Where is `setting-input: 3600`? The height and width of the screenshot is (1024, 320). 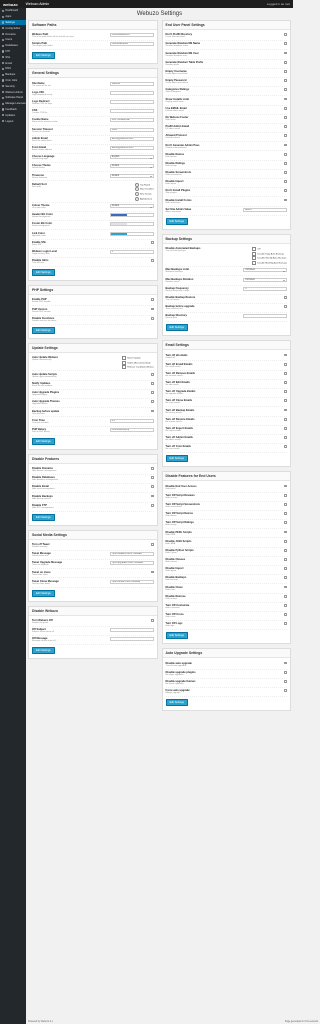 setting-input: 3600 is located at coordinates (131, 129).